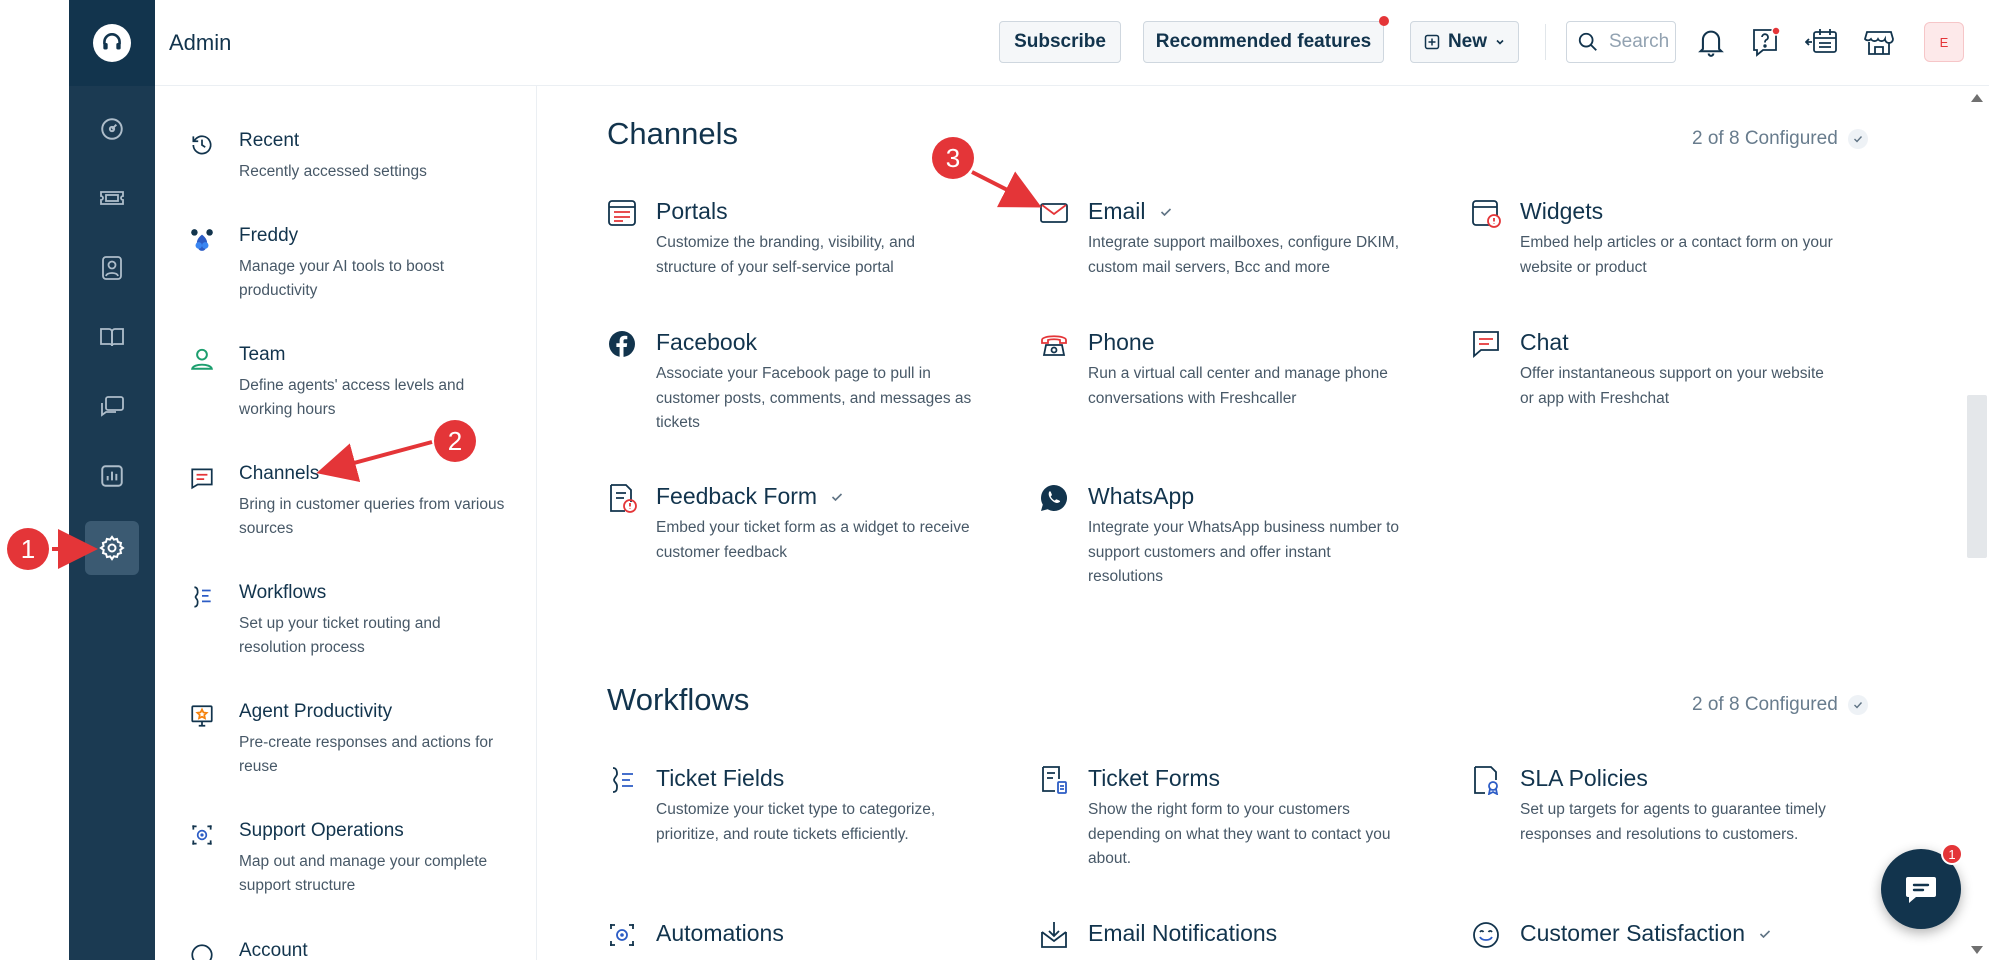 This screenshot has width=1989, height=960. What do you see at coordinates (622, 213) in the screenshot?
I see `portals-icon` at bounding box center [622, 213].